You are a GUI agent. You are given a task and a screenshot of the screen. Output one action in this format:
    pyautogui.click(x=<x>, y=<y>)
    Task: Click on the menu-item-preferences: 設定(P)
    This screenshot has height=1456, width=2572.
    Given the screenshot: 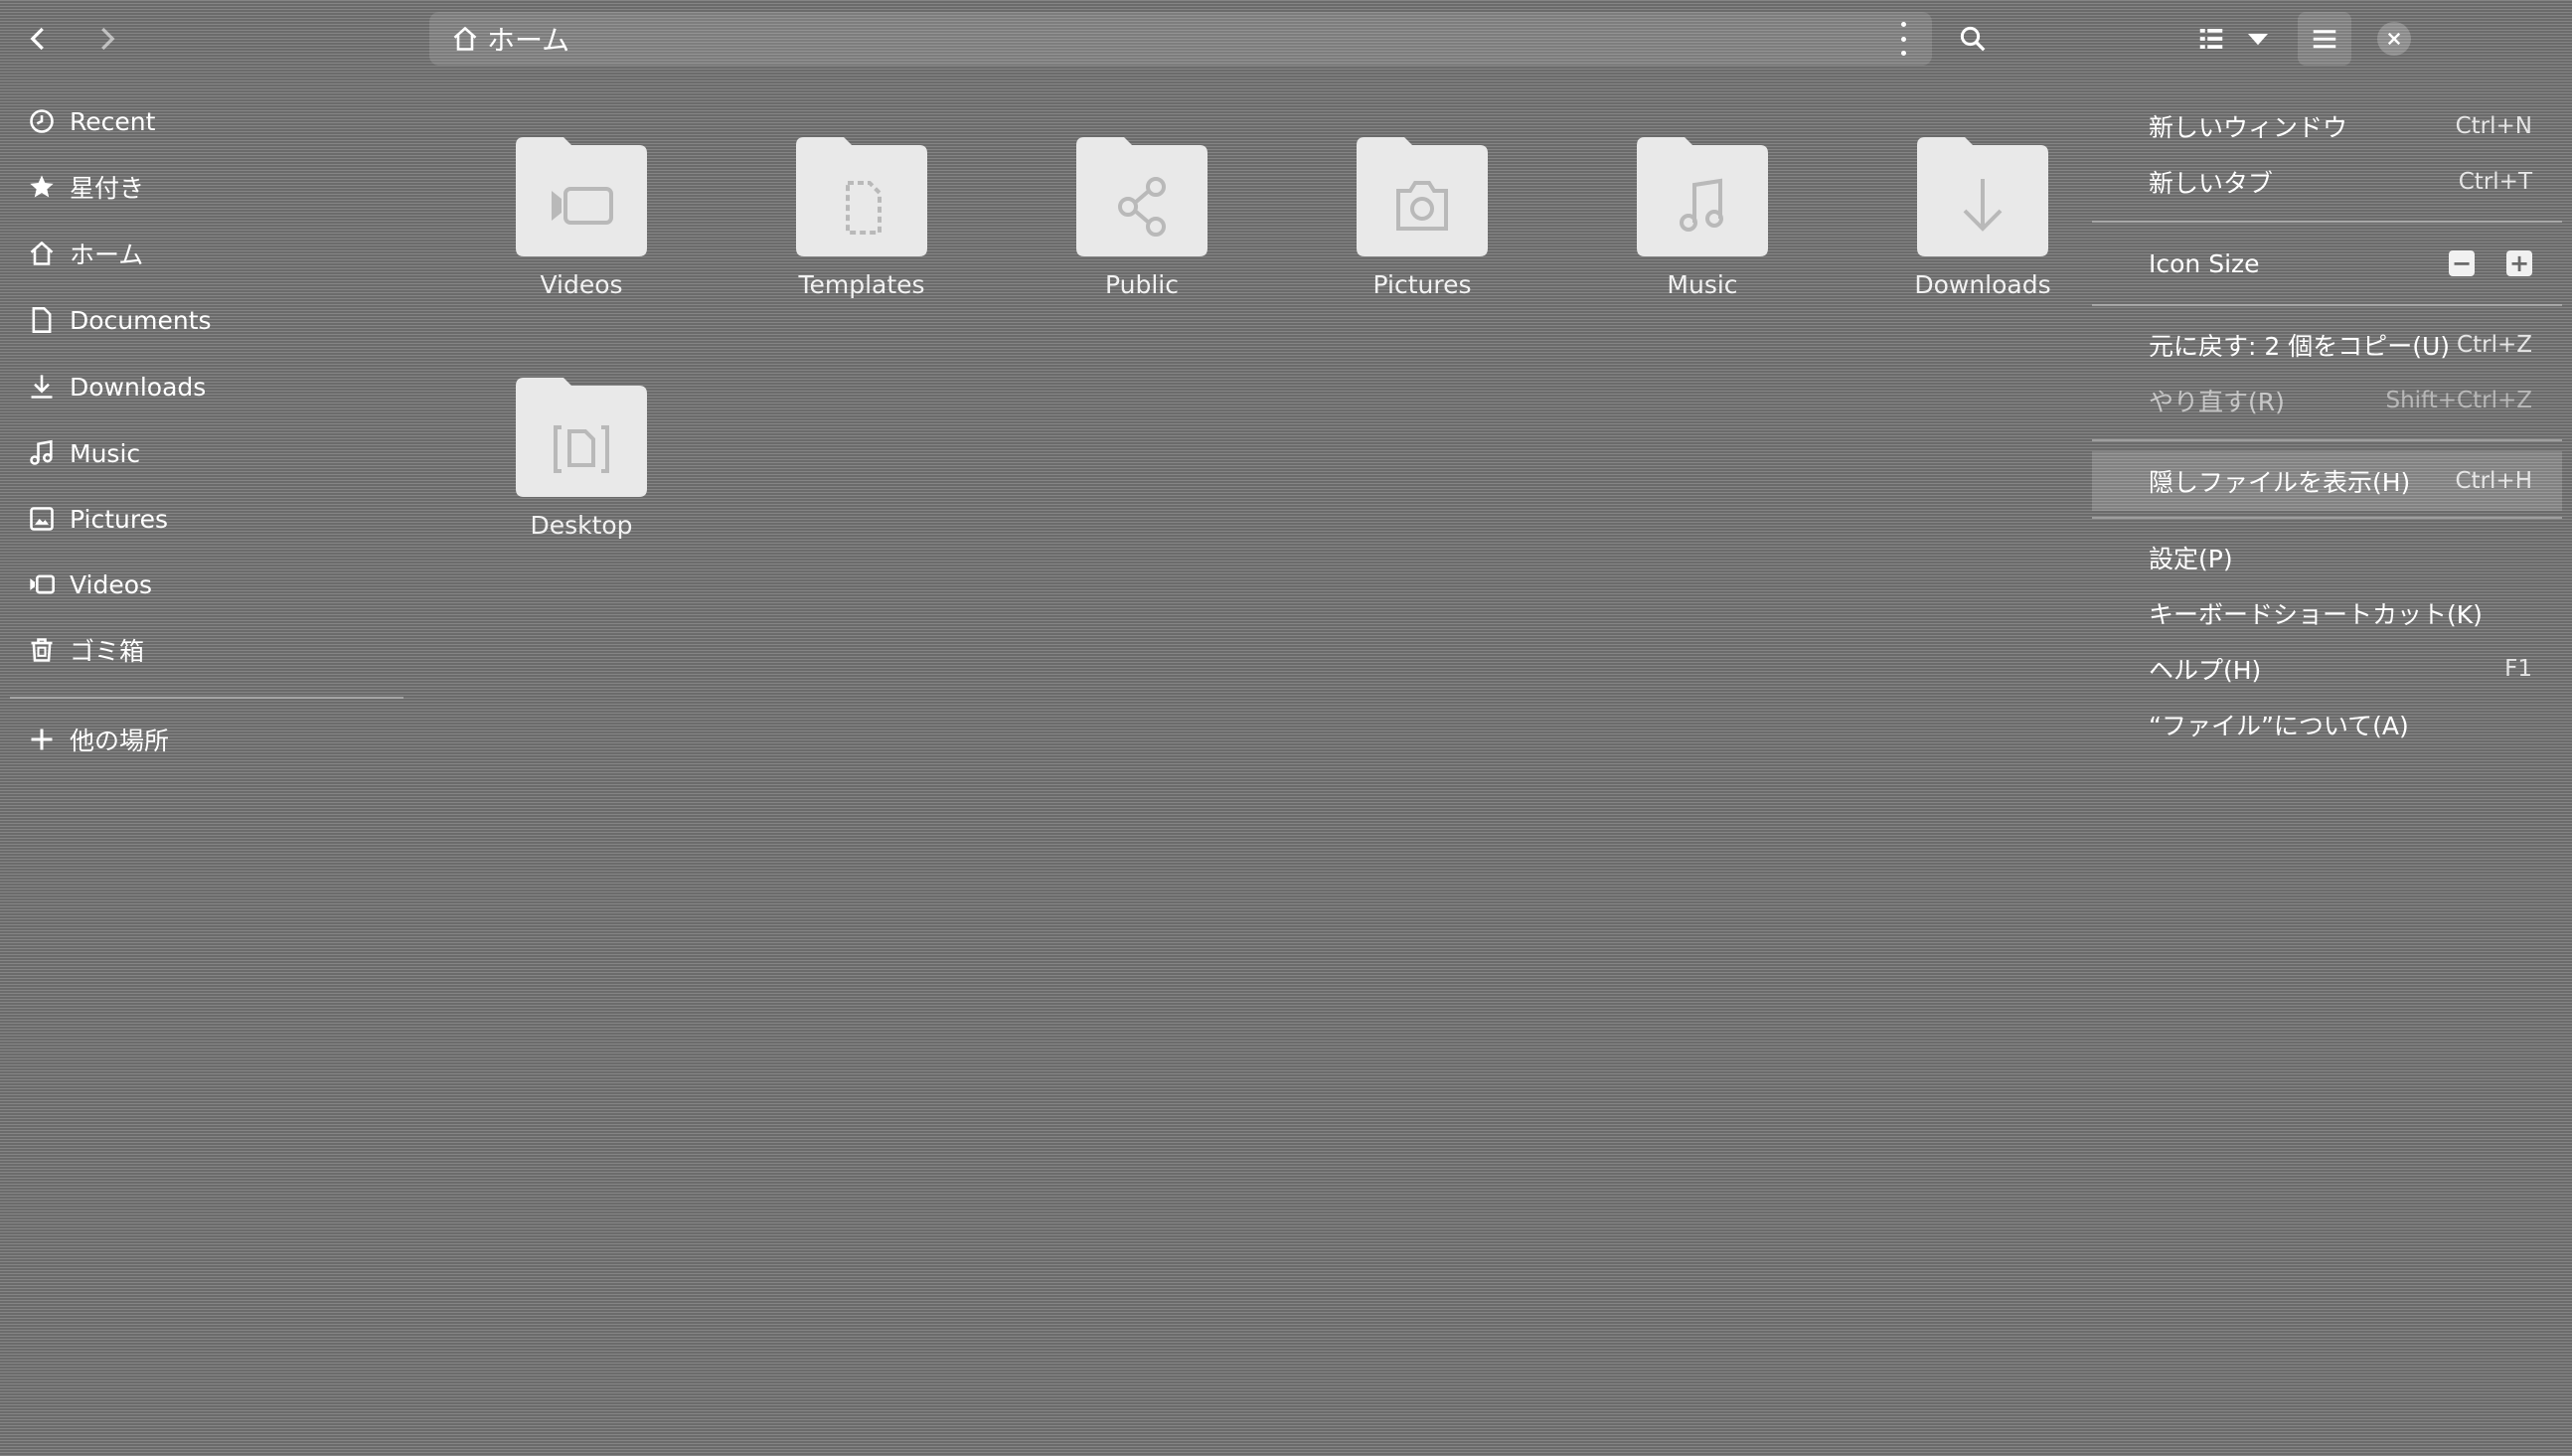 What is the action you would take?
    pyautogui.click(x=2324, y=557)
    